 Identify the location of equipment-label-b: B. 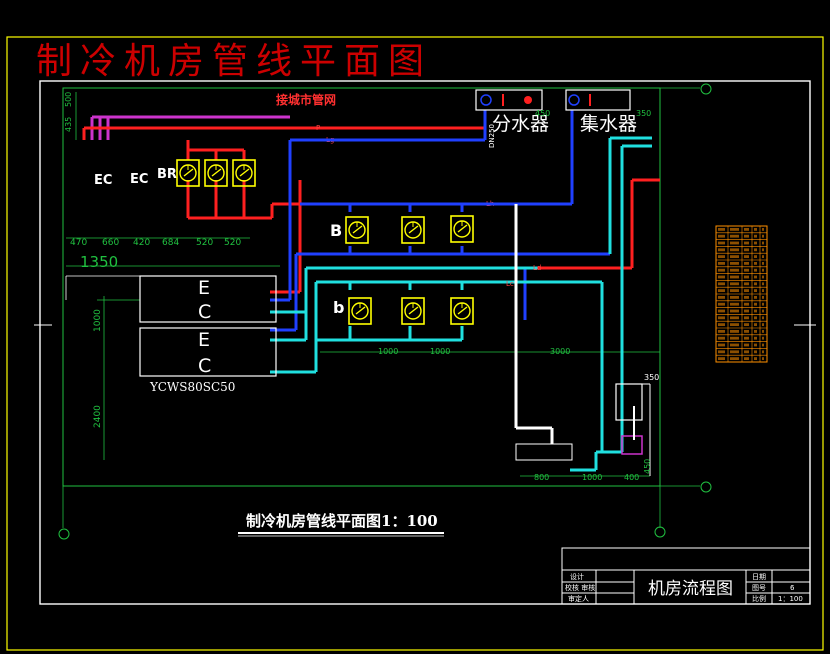
(336, 230).